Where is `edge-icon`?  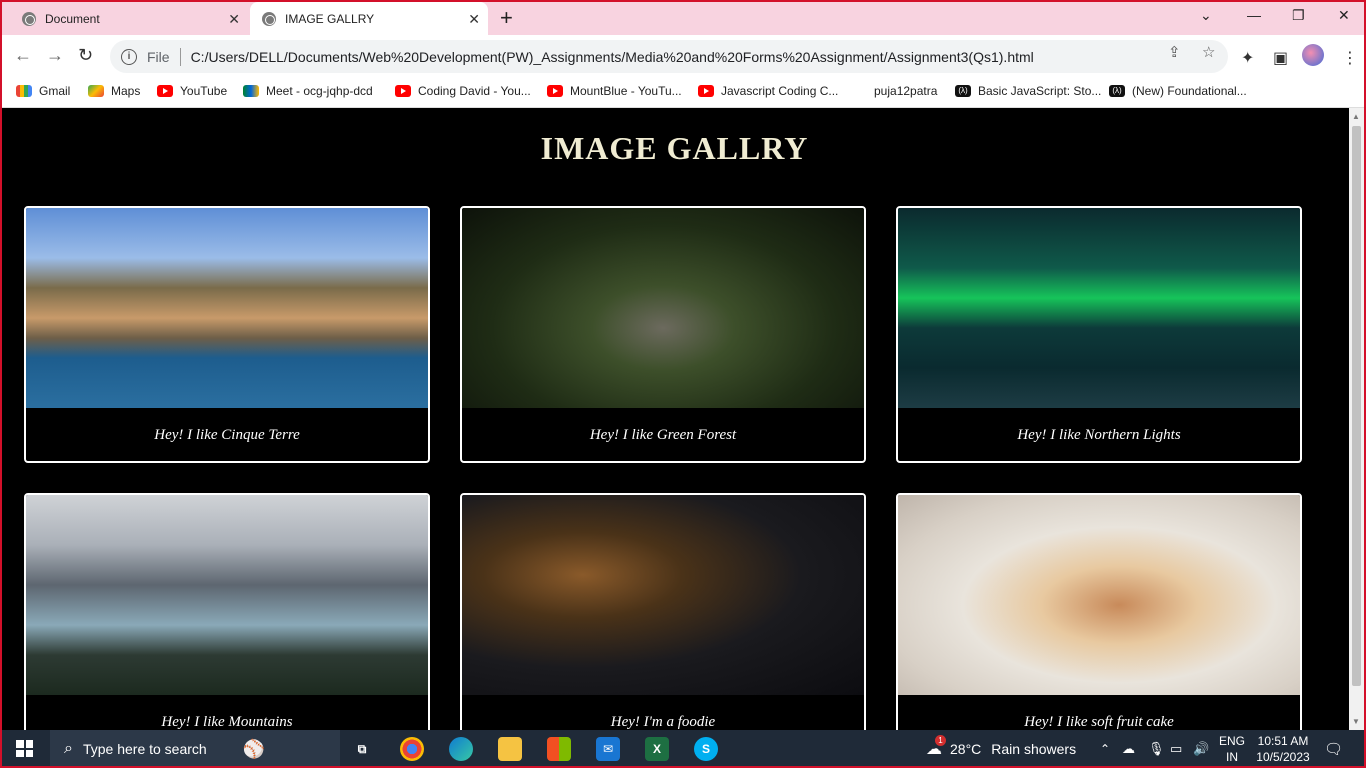 edge-icon is located at coordinates (461, 749).